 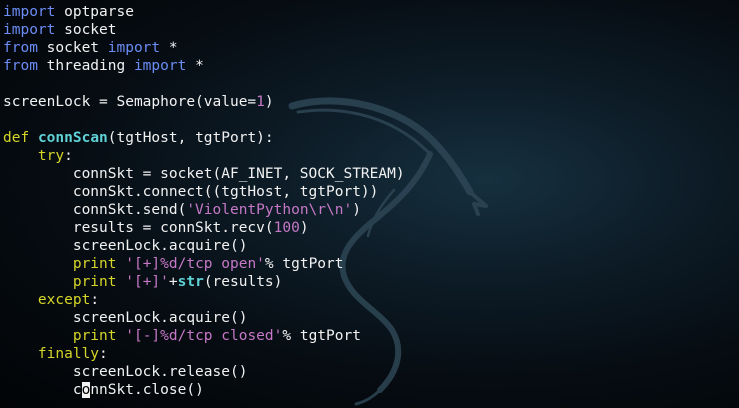 What do you see at coordinates (147, 282) in the screenshot?
I see `string-literal: '[+]'` at bounding box center [147, 282].